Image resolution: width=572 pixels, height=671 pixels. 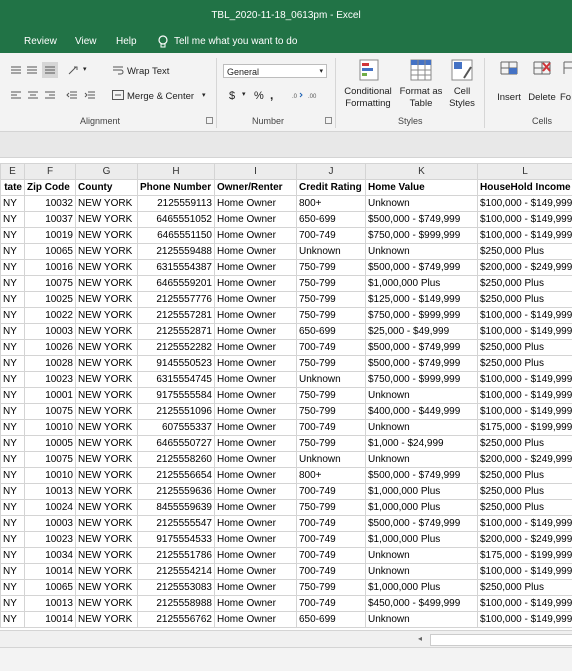 What do you see at coordinates (50, 236) in the screenshot?
I see `table-cell: 10019` at bounding box center [50, 236].